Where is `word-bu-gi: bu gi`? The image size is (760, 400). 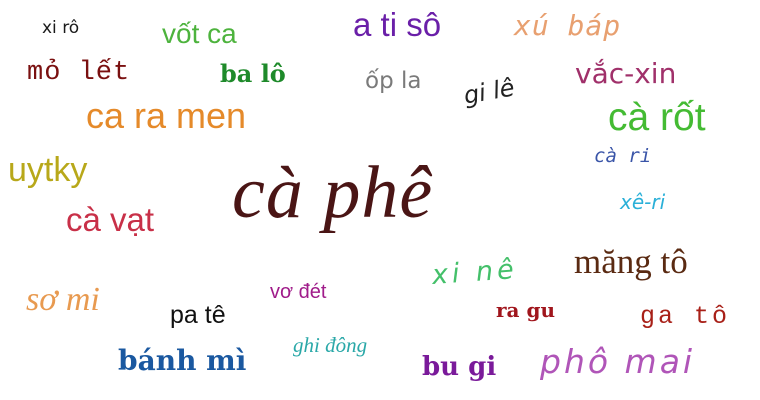 word-bu-gi: bu gi is located at coordinates (459, 367).